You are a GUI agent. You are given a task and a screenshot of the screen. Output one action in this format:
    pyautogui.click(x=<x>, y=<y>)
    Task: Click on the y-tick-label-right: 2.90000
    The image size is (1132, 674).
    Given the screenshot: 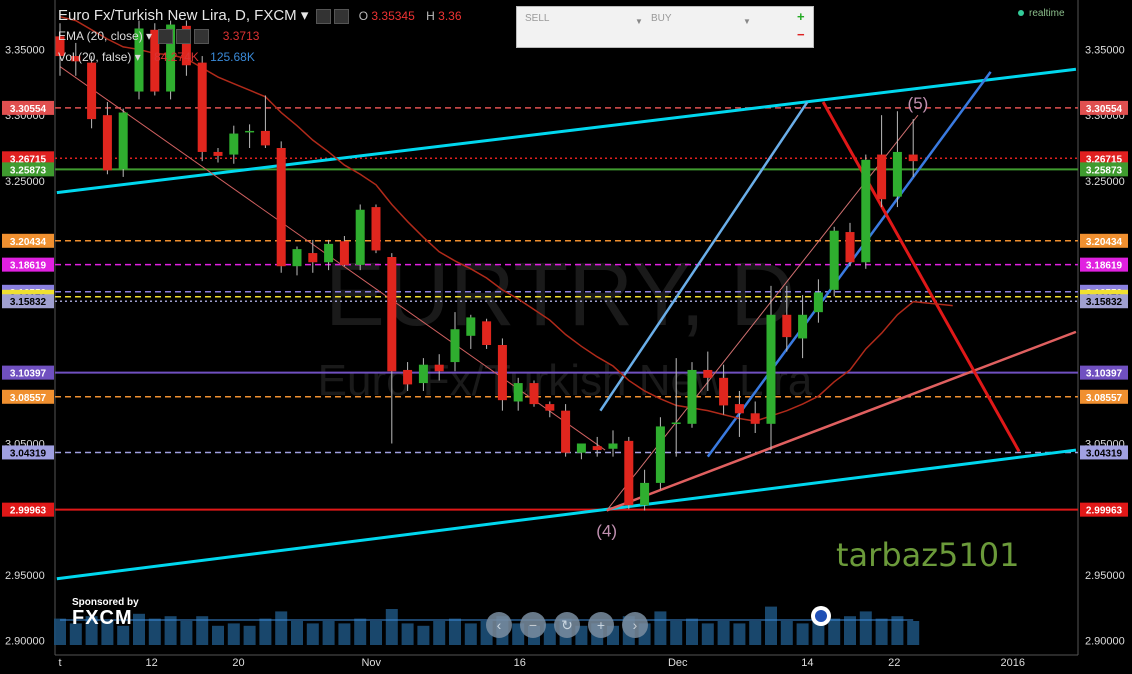 What is the action you would take?
    pyautogui.click(x=1105, y=642)
    